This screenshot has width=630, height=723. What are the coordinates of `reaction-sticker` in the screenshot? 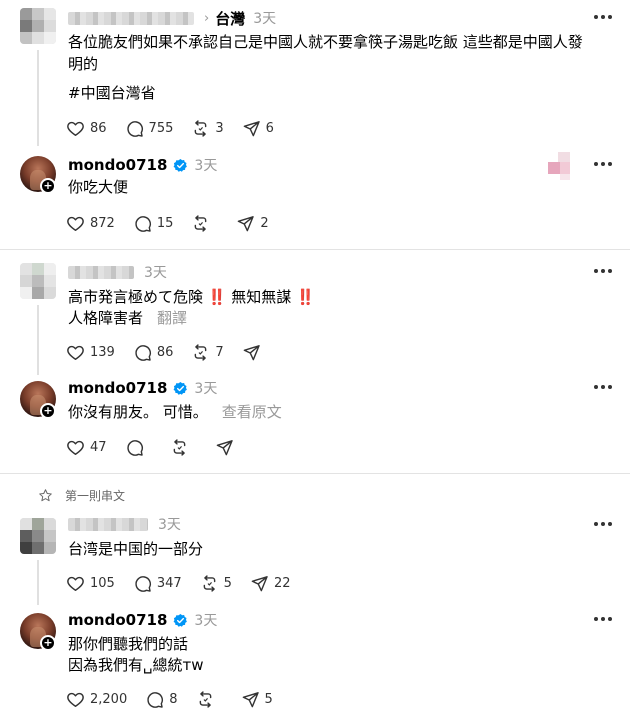 It's located at (562, 166).